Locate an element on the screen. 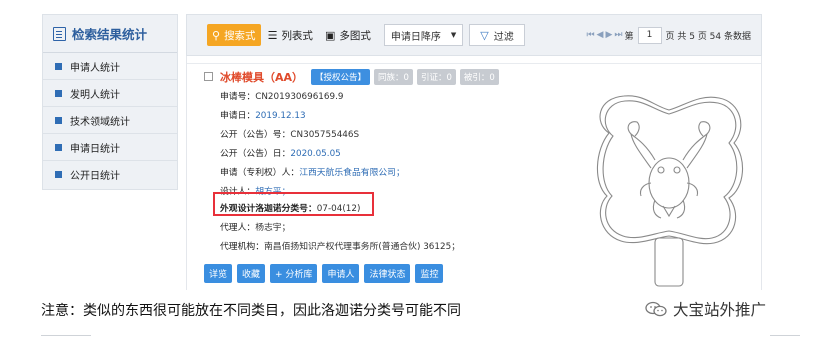 The height and width of the screenshot is (345, 840). view-image-button: ▣ 多图式 is located at coordinates (348, 35).